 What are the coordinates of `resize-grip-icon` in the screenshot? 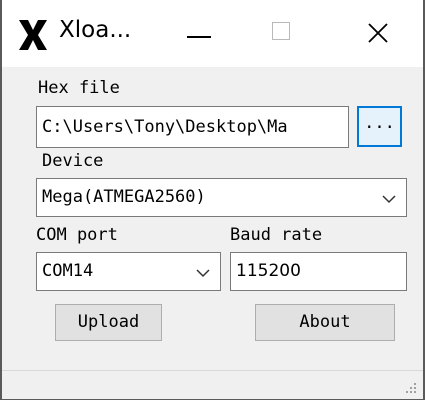 It's located at (410, 387).